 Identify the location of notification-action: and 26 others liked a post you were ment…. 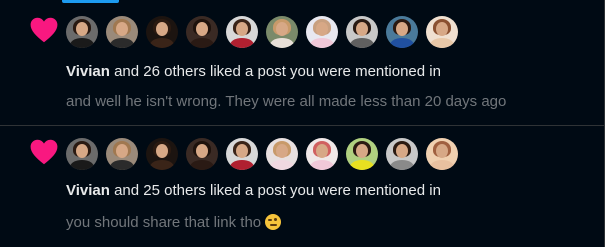
(275, 71).